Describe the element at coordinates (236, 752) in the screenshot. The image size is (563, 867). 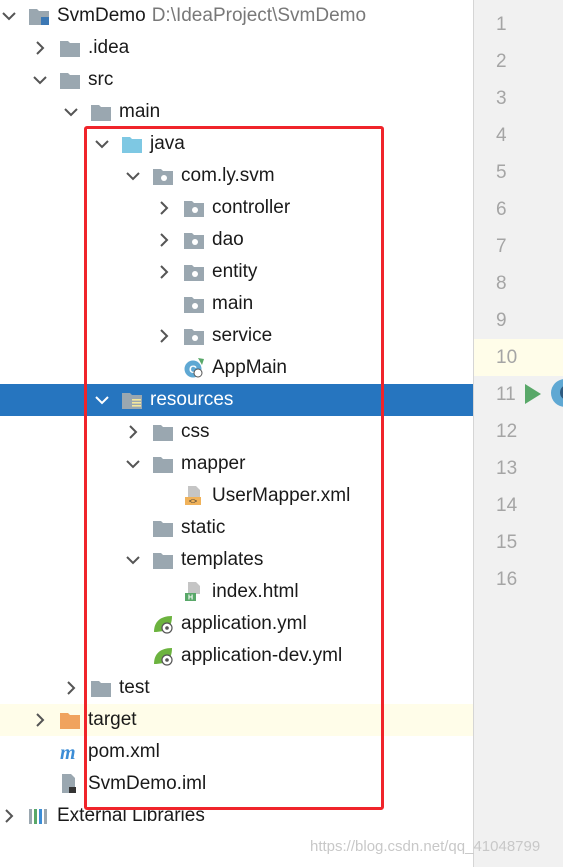
I see `tree-node-pom: m pom.xml` at that location.